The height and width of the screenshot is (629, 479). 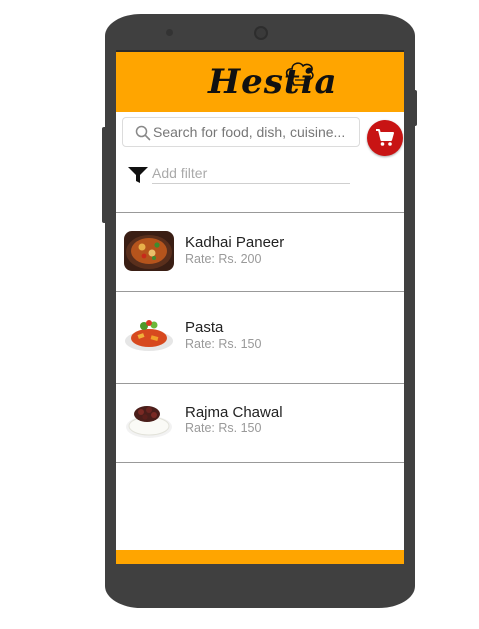 What do you see at coordinates (169, 32) in the screenshot?
I see `phone-sensor` at bounding box center [169, 32].